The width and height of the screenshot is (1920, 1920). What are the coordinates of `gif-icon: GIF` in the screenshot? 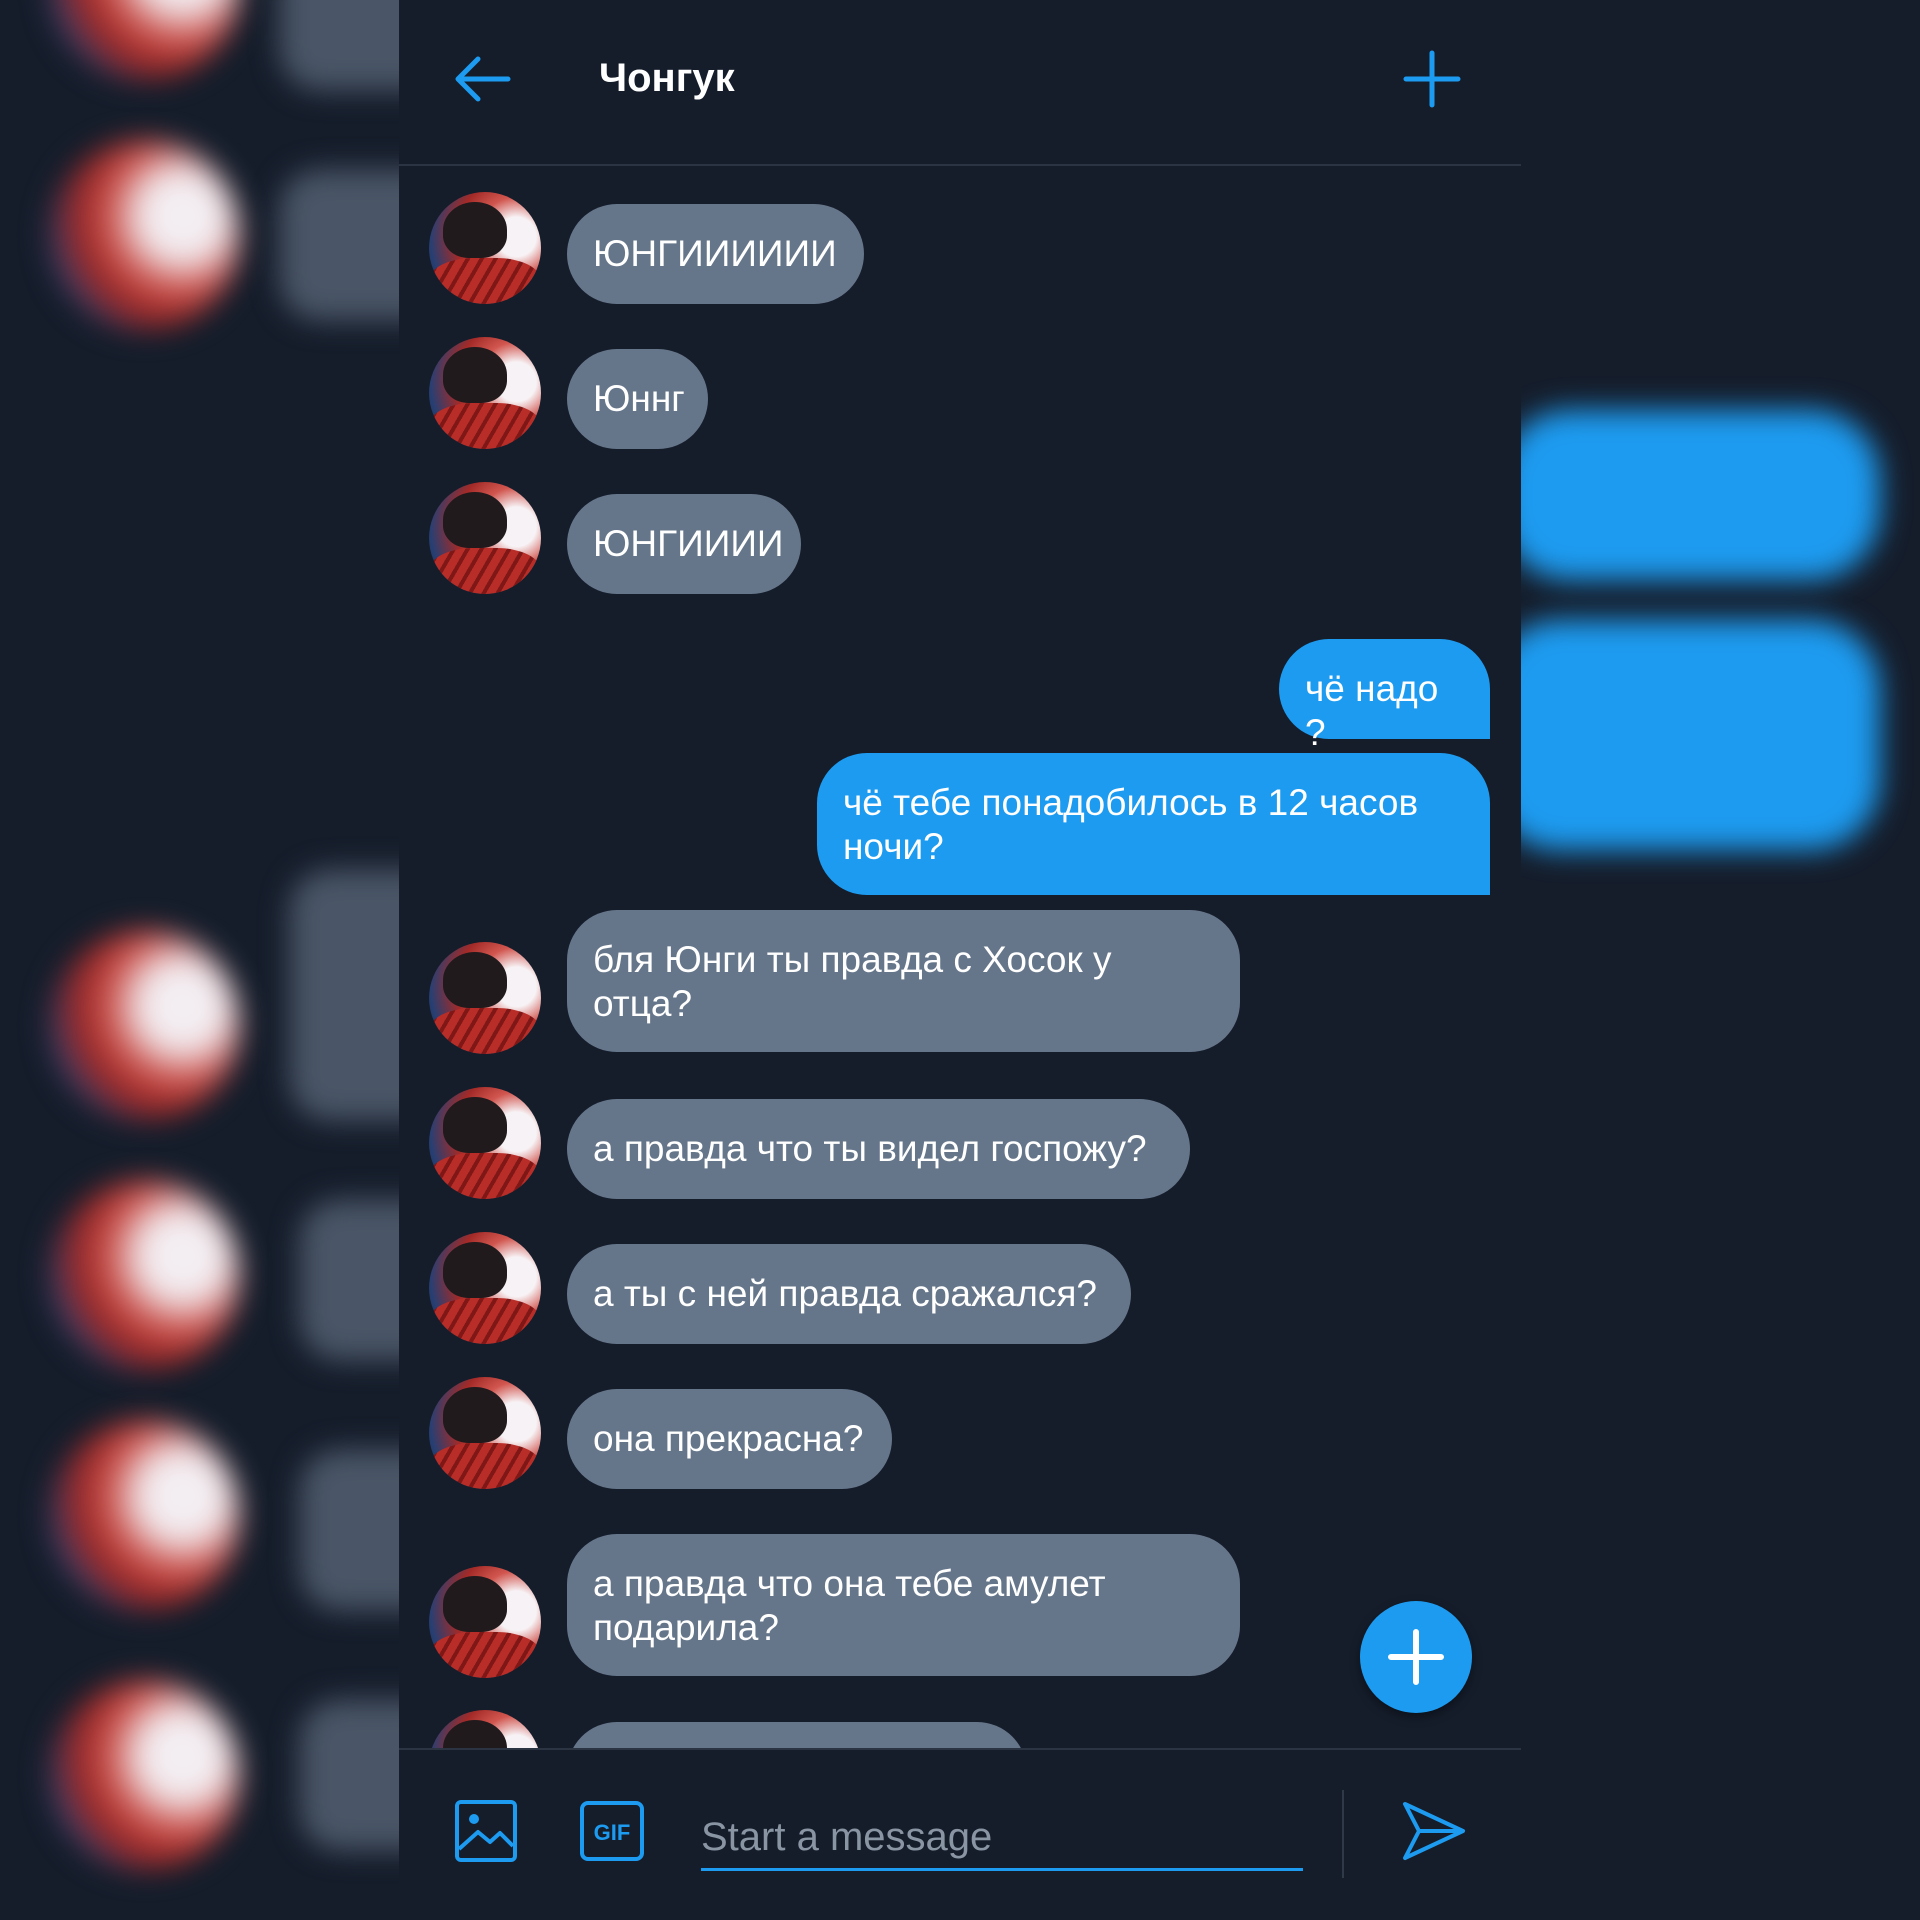 It's located at (612, 1831).